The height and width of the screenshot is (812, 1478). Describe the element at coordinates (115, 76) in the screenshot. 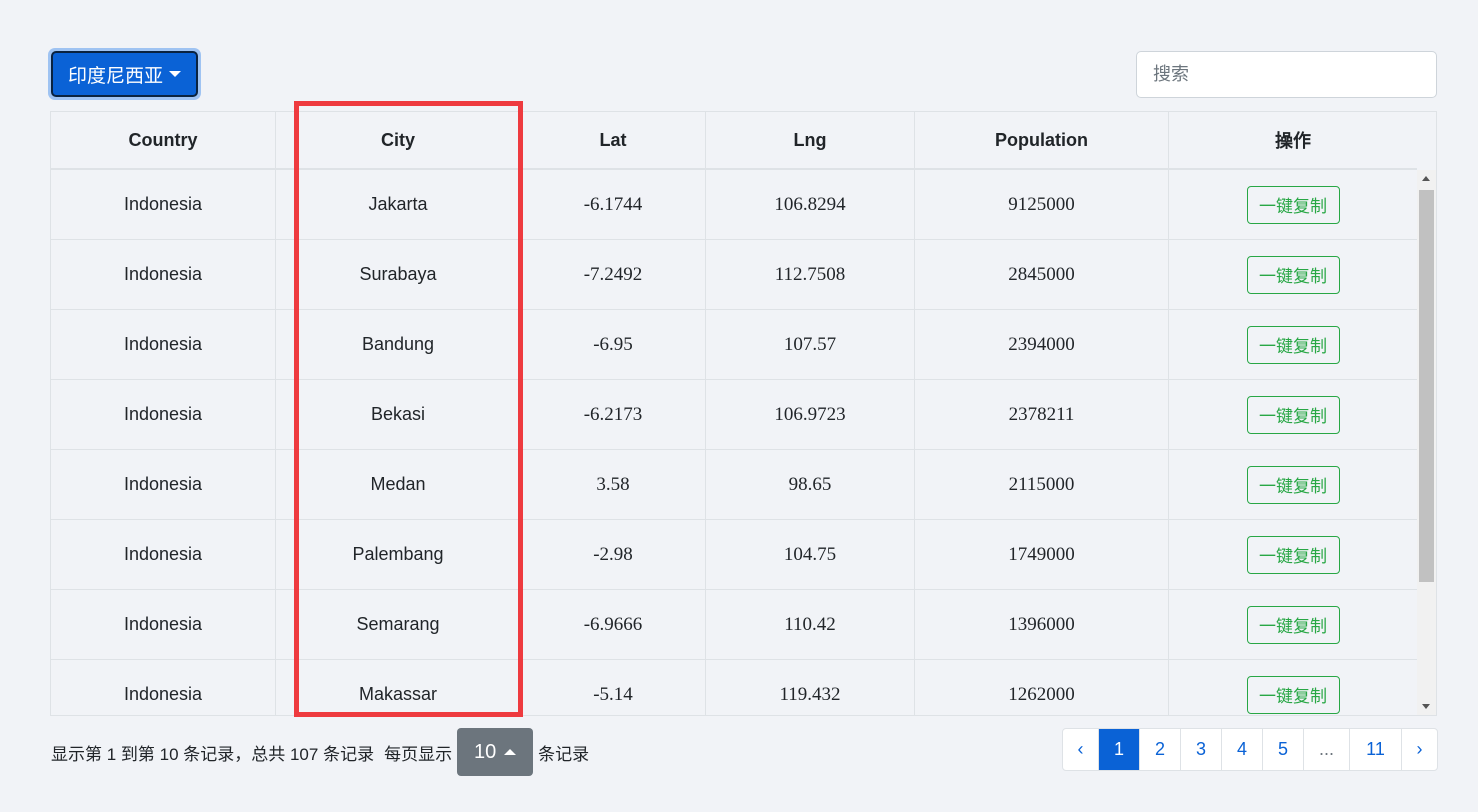

I see `country-dropdown-label: 印度尼西亚` at that location.